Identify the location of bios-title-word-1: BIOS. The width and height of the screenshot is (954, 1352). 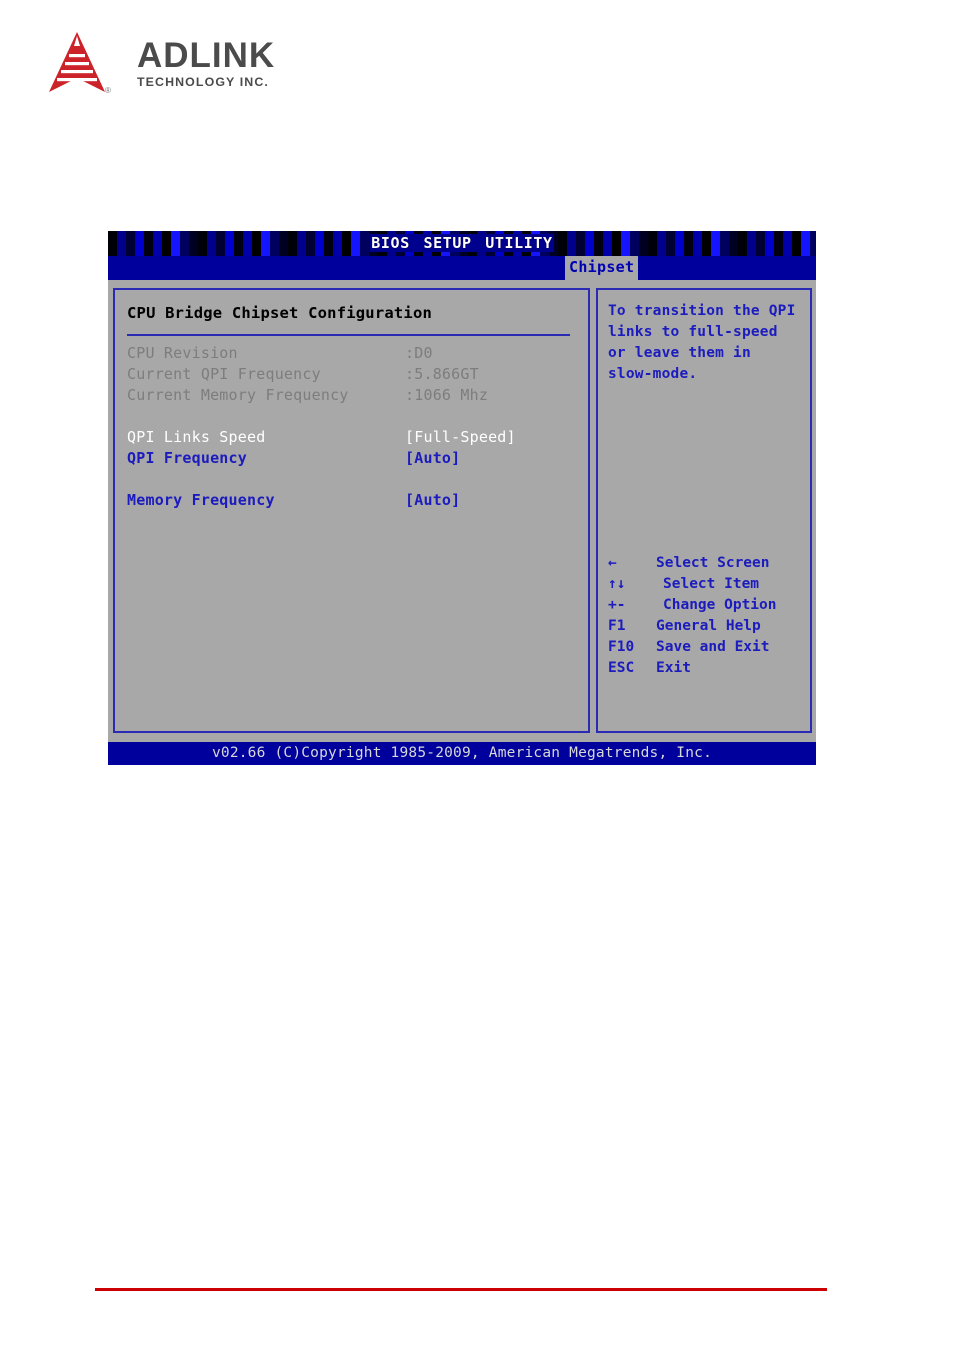
(390, 243).